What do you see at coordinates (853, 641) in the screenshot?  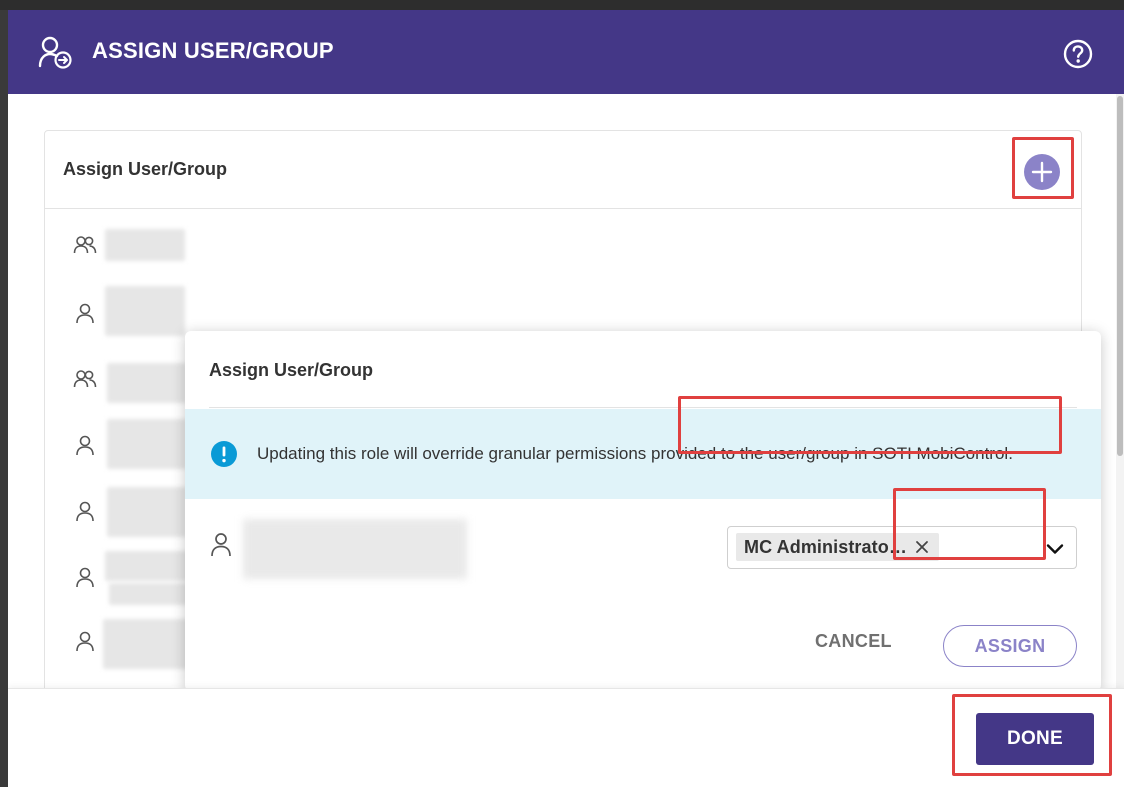 I see `cancel-button: CANCEL` at bounding box center [853, 641].